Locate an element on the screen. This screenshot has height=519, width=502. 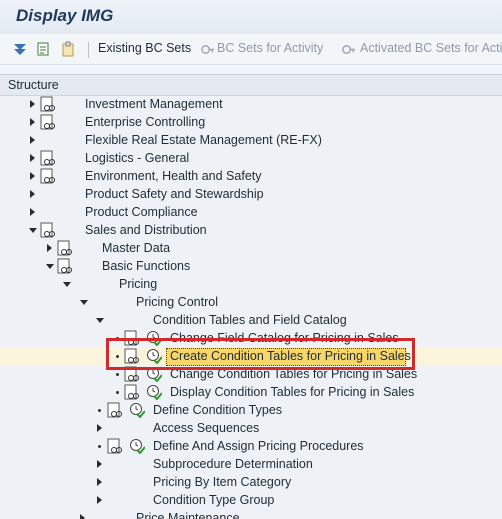
tree-node-label: Sales and Distribution is located at coordinates (146, 230).